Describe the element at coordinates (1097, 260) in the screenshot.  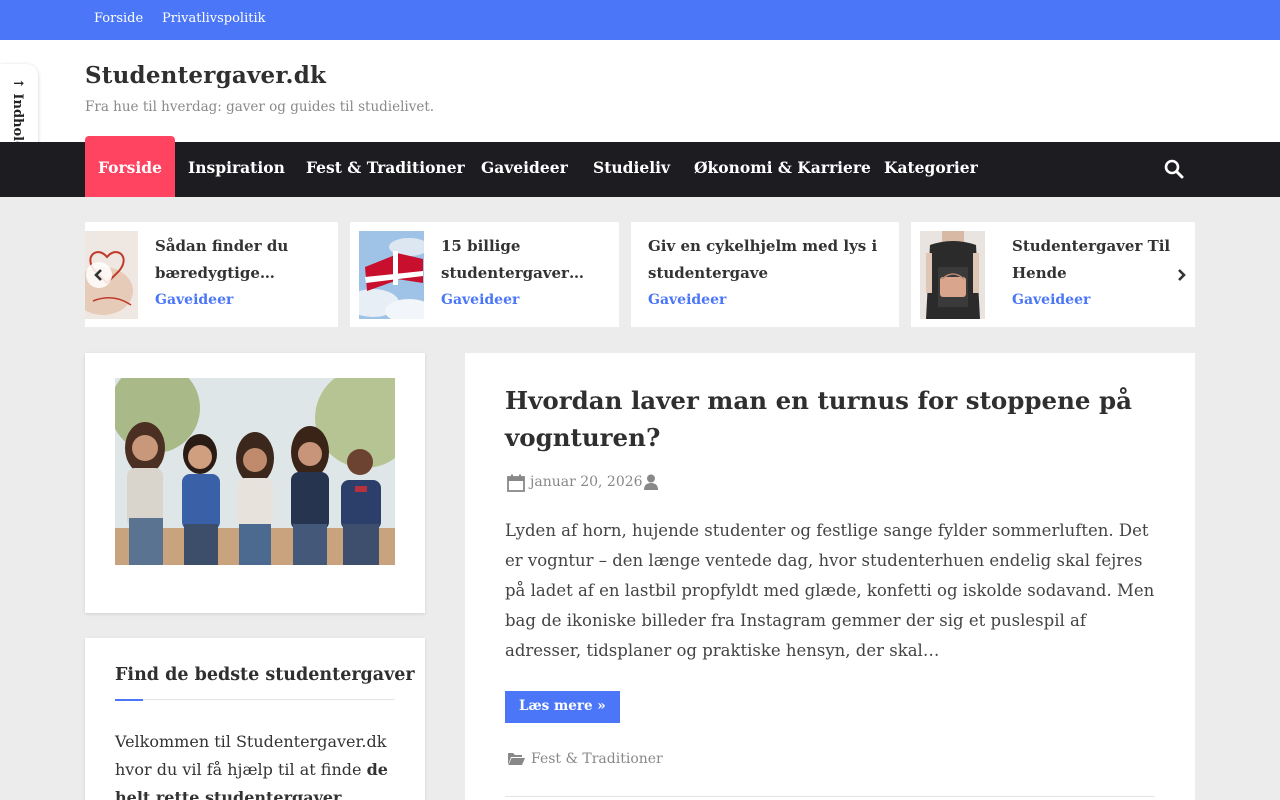
I see `card-title: Studentergaver Til Hende` at that location.